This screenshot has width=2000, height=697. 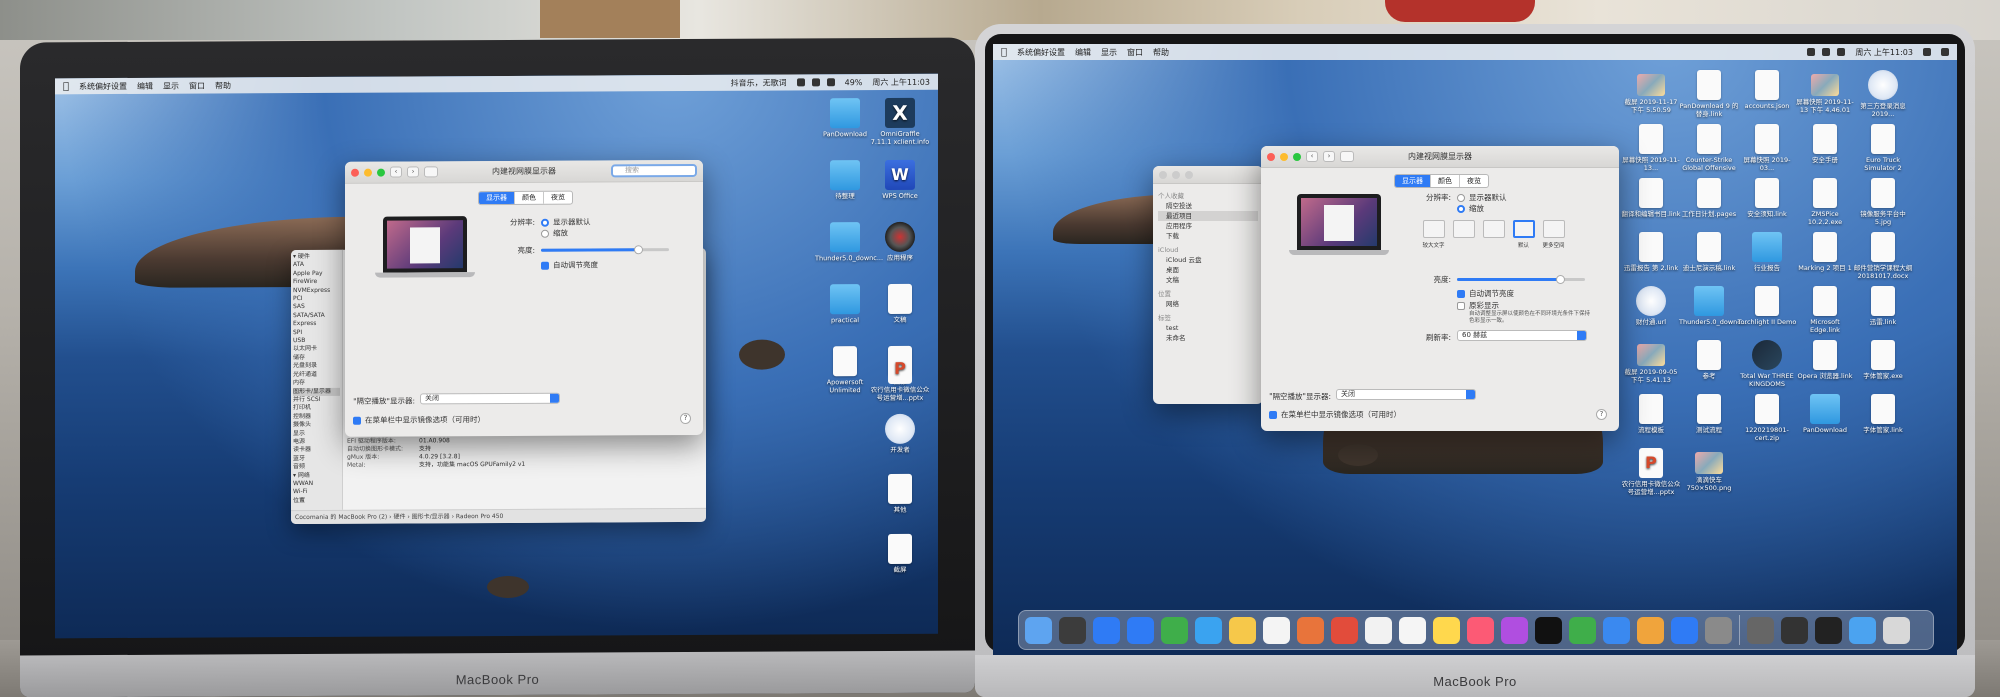 What do you see at coordinates (1709, 470) in the screenshot?
I see `desktop-icon: 滴滴快车 750×500.png` at bounding box center [1709, 470].